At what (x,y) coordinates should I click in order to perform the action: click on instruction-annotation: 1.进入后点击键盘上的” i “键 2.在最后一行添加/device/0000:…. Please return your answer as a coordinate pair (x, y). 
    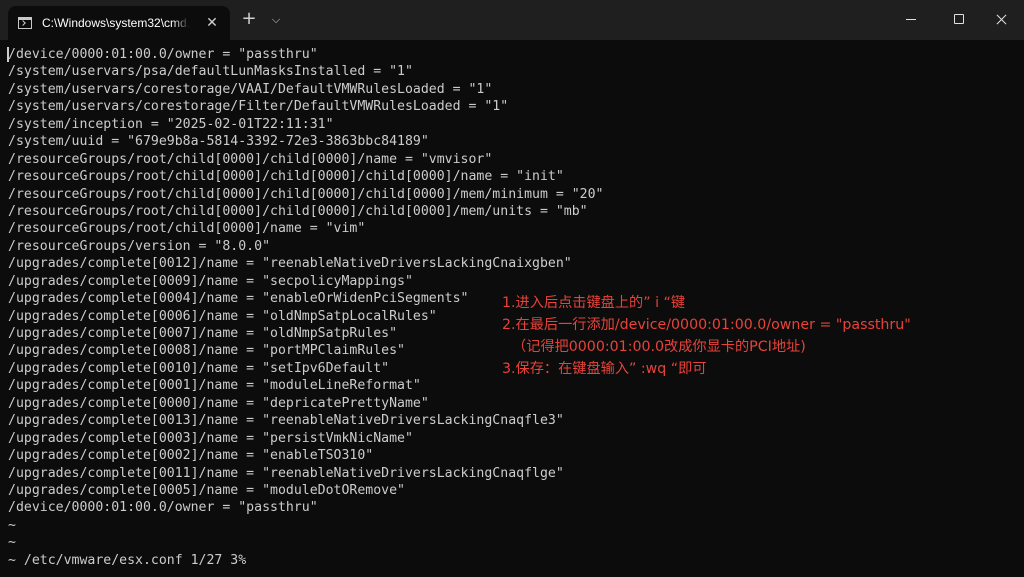
    Looking at the image, I should click on (706, 336).